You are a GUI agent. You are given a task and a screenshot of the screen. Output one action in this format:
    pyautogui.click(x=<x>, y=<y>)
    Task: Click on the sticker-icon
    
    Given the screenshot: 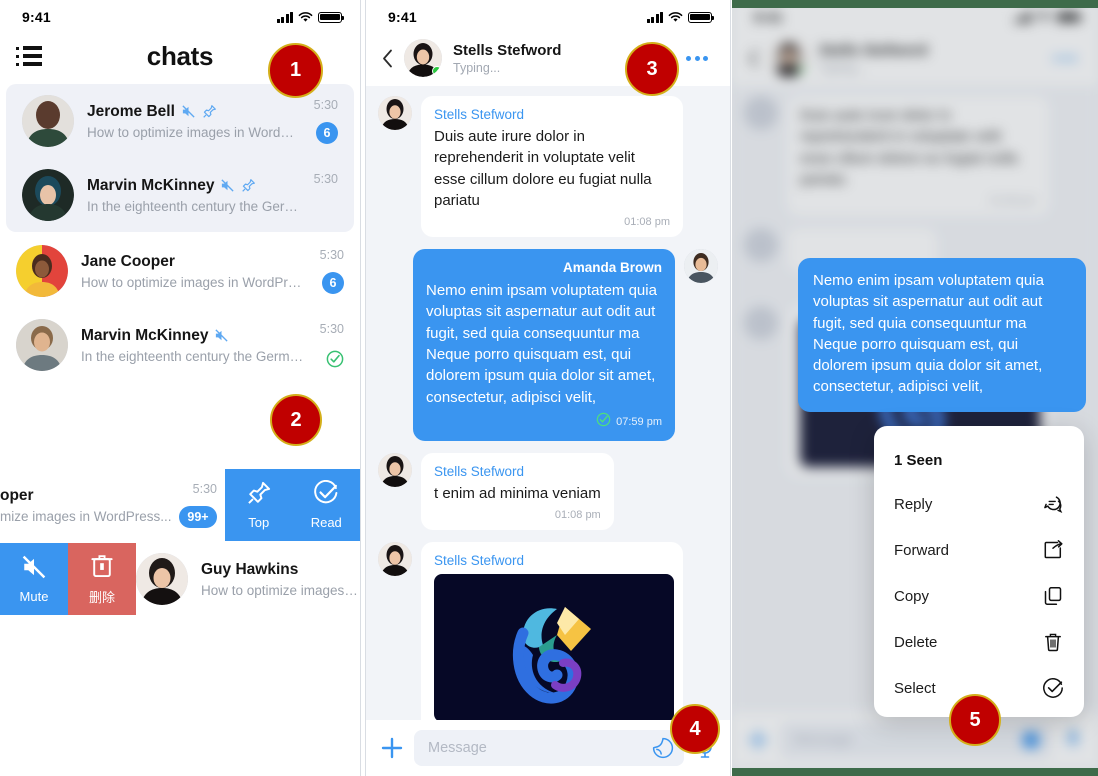 What is the action you would take?
    pyautogui.click(x=663, y=748)
    